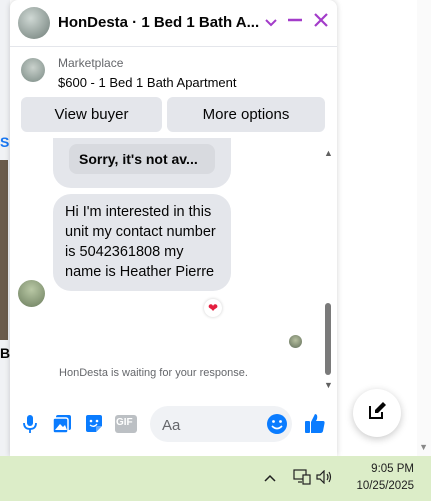 Image resolution: width=431 pixels, height=501 pixels. I want to click on message-composer: GIF, so click(173, 425).